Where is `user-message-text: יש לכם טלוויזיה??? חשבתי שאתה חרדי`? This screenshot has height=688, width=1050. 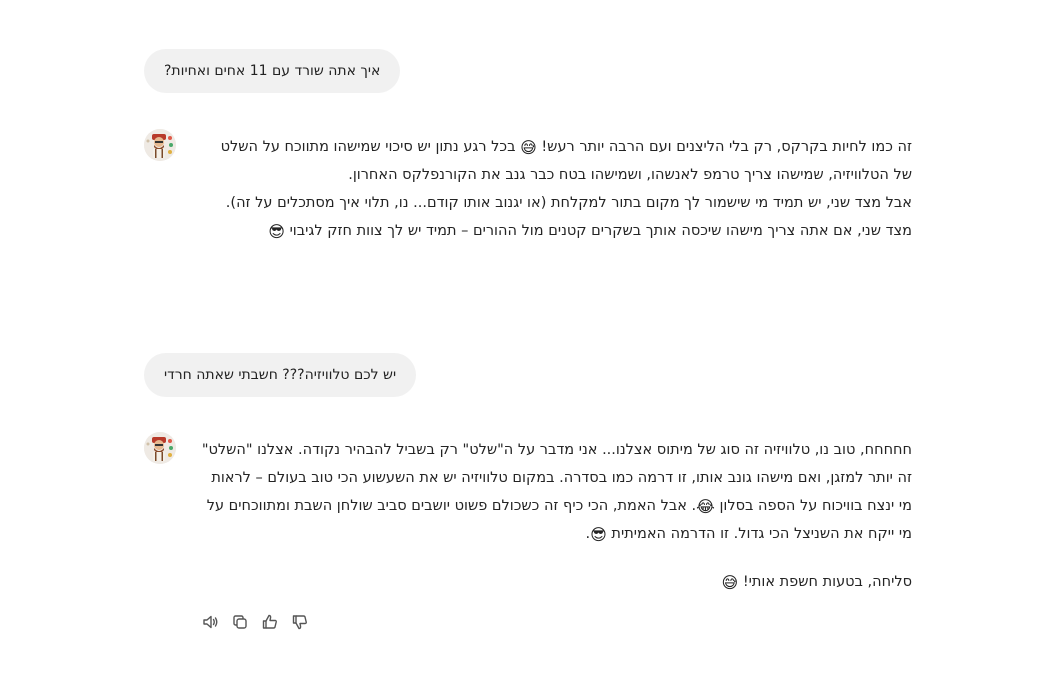
user-message-text: יש לכם טלוויזיה??? חשבתי שאתה חרדי is located at coordinates (280, 375).